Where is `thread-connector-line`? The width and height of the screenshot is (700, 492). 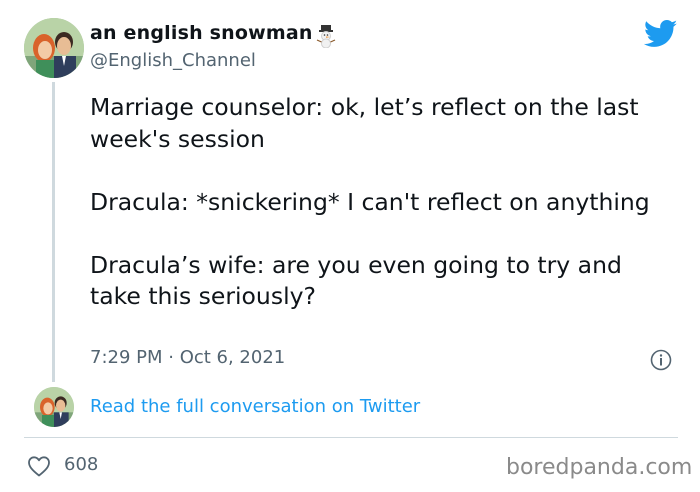
thread-connector-line is located at coordinates (53, 232).